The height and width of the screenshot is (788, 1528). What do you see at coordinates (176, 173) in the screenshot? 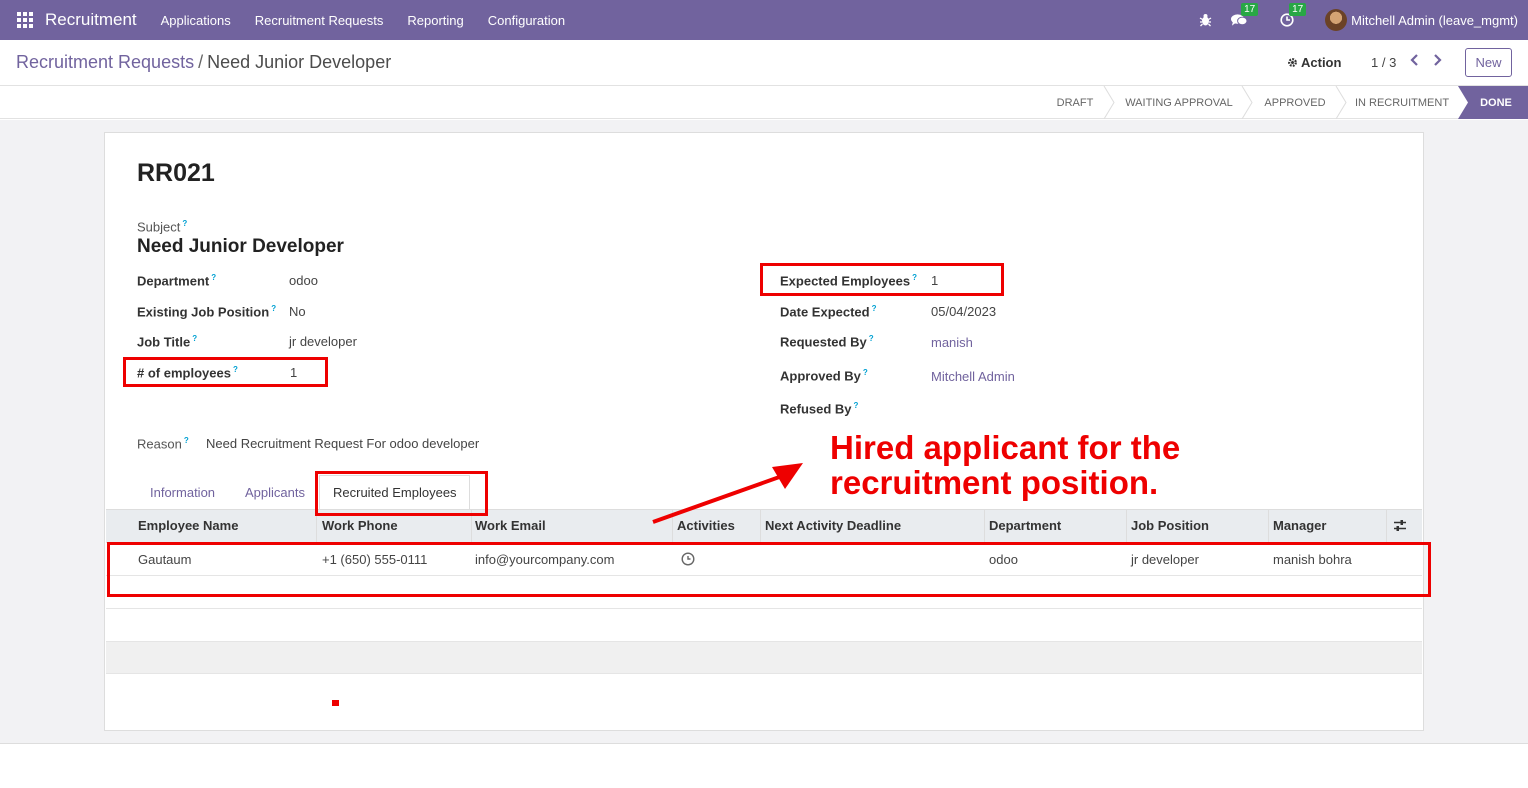
I see `record-reference: RR021` at bounding box center [176, 173].